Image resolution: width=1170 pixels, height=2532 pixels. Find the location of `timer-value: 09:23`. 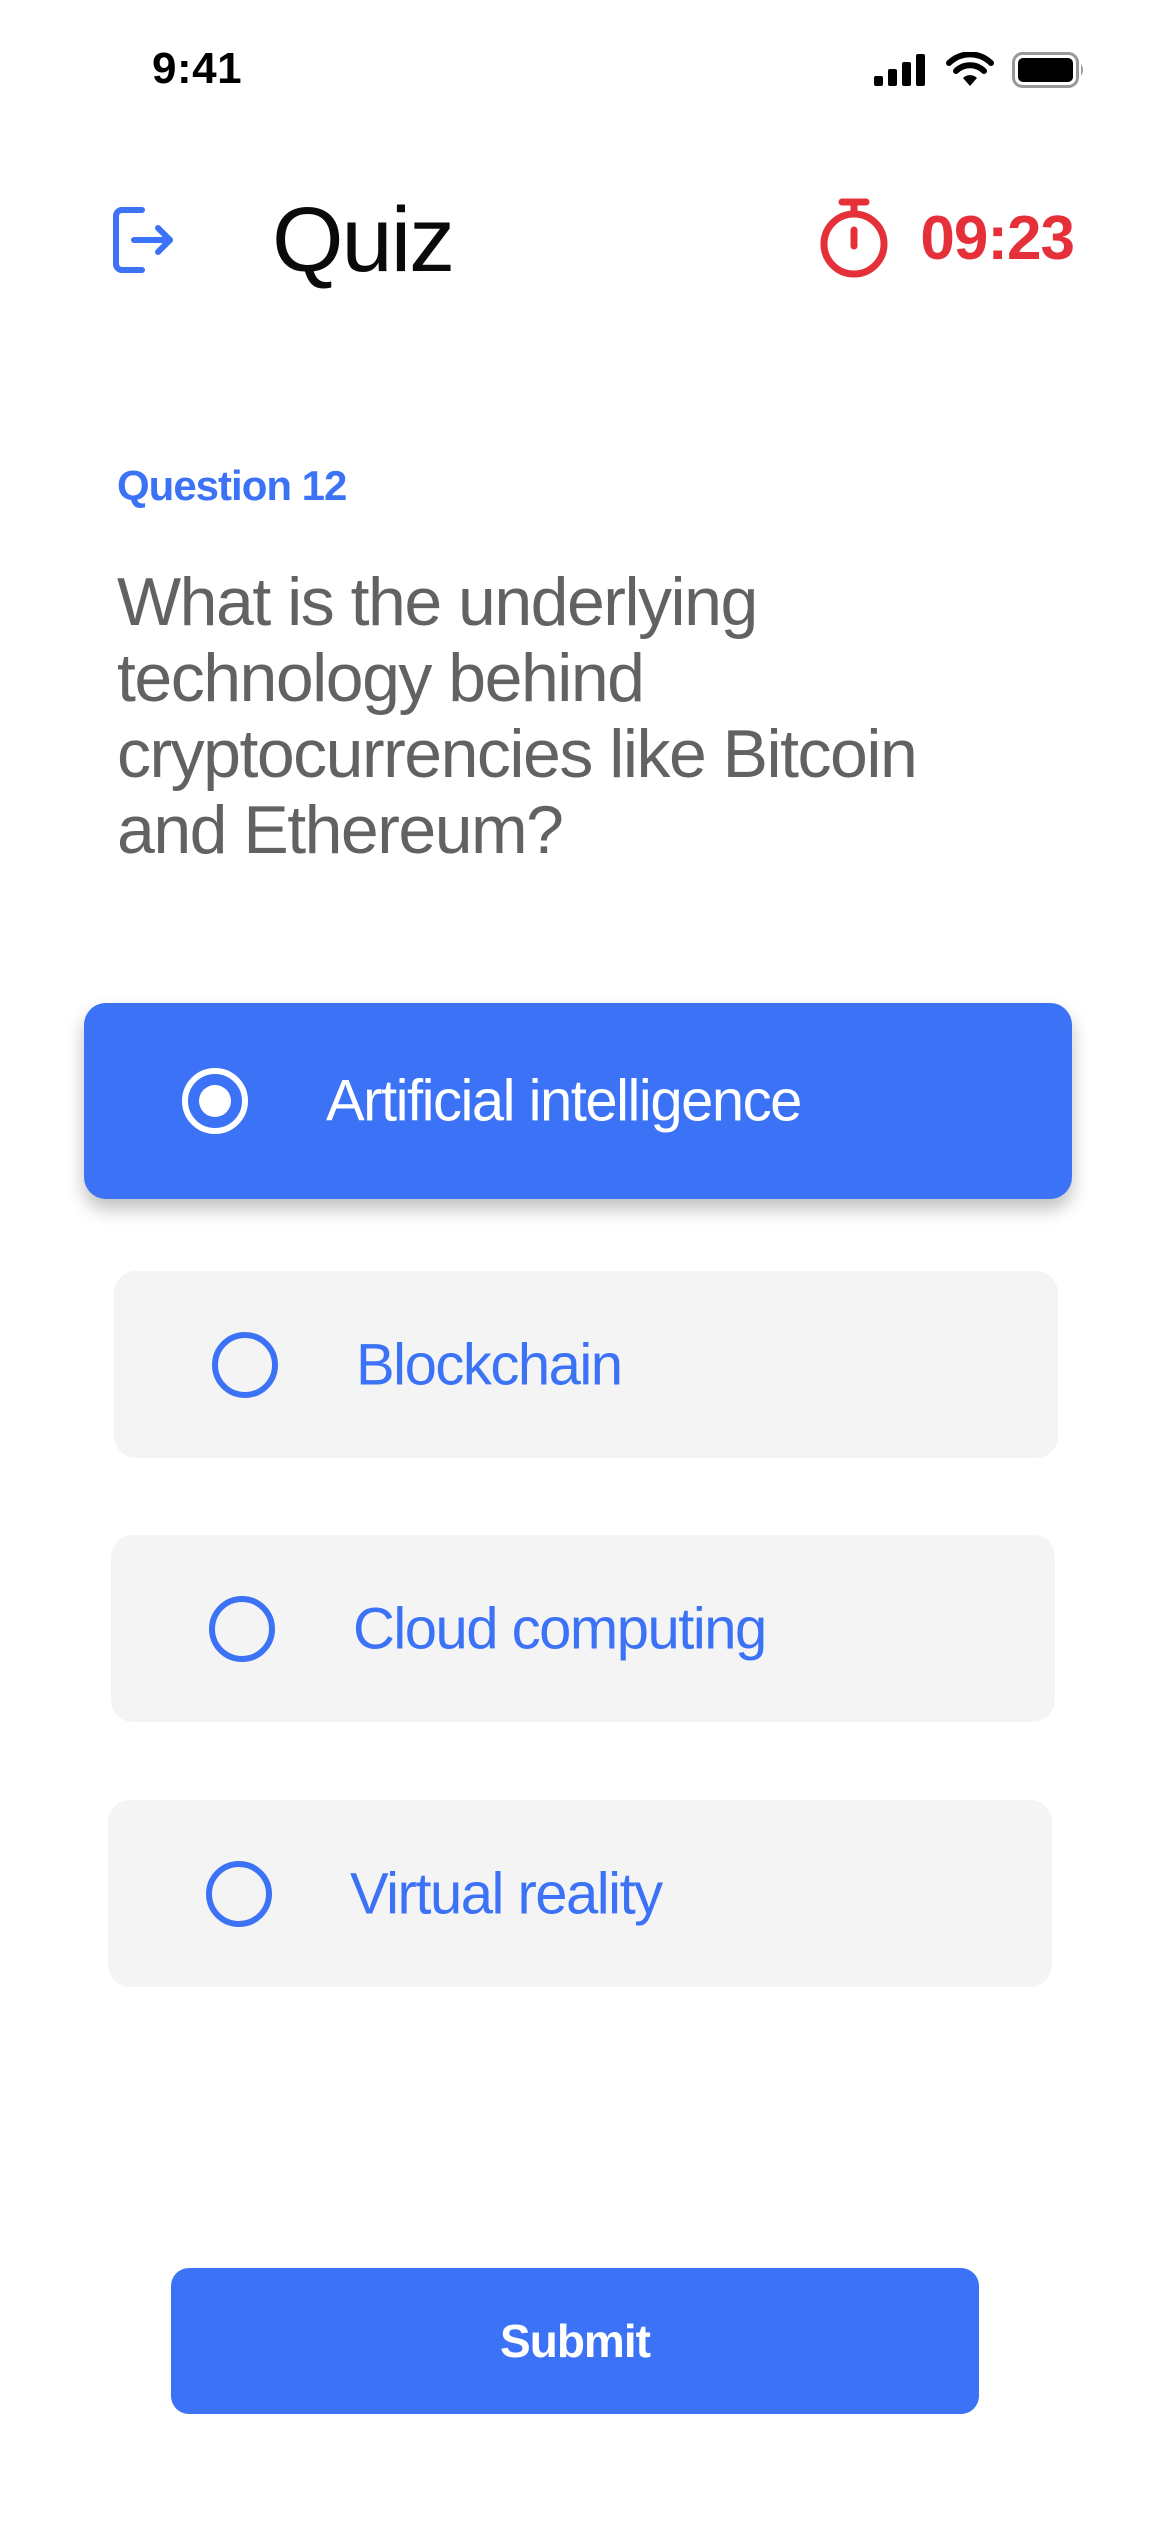

timer-value: 09:23 is located at coordinates (997, 238).